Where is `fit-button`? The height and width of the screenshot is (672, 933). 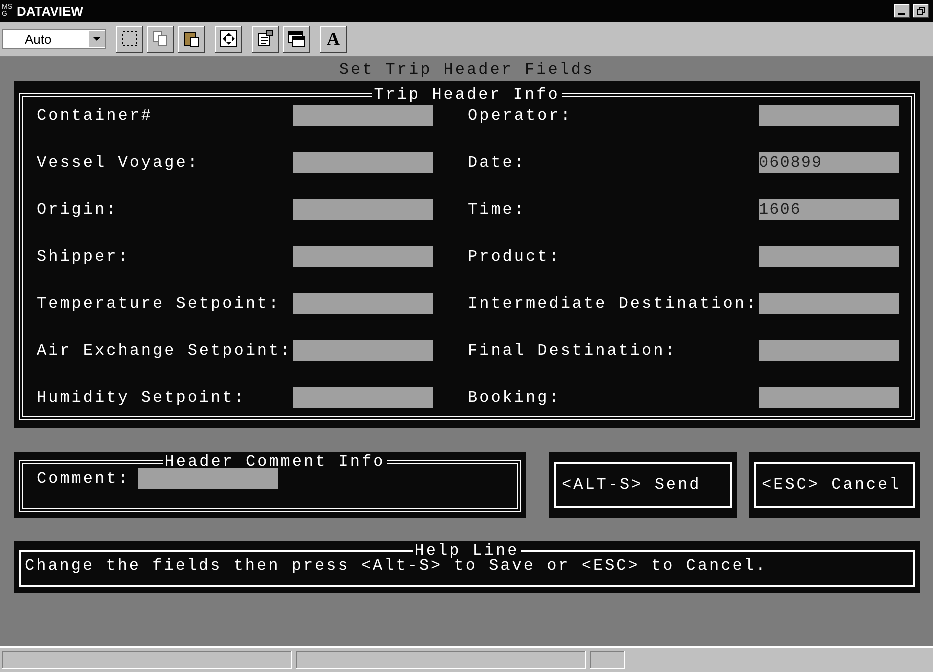
fit-button is located at coordinates (228, 39).